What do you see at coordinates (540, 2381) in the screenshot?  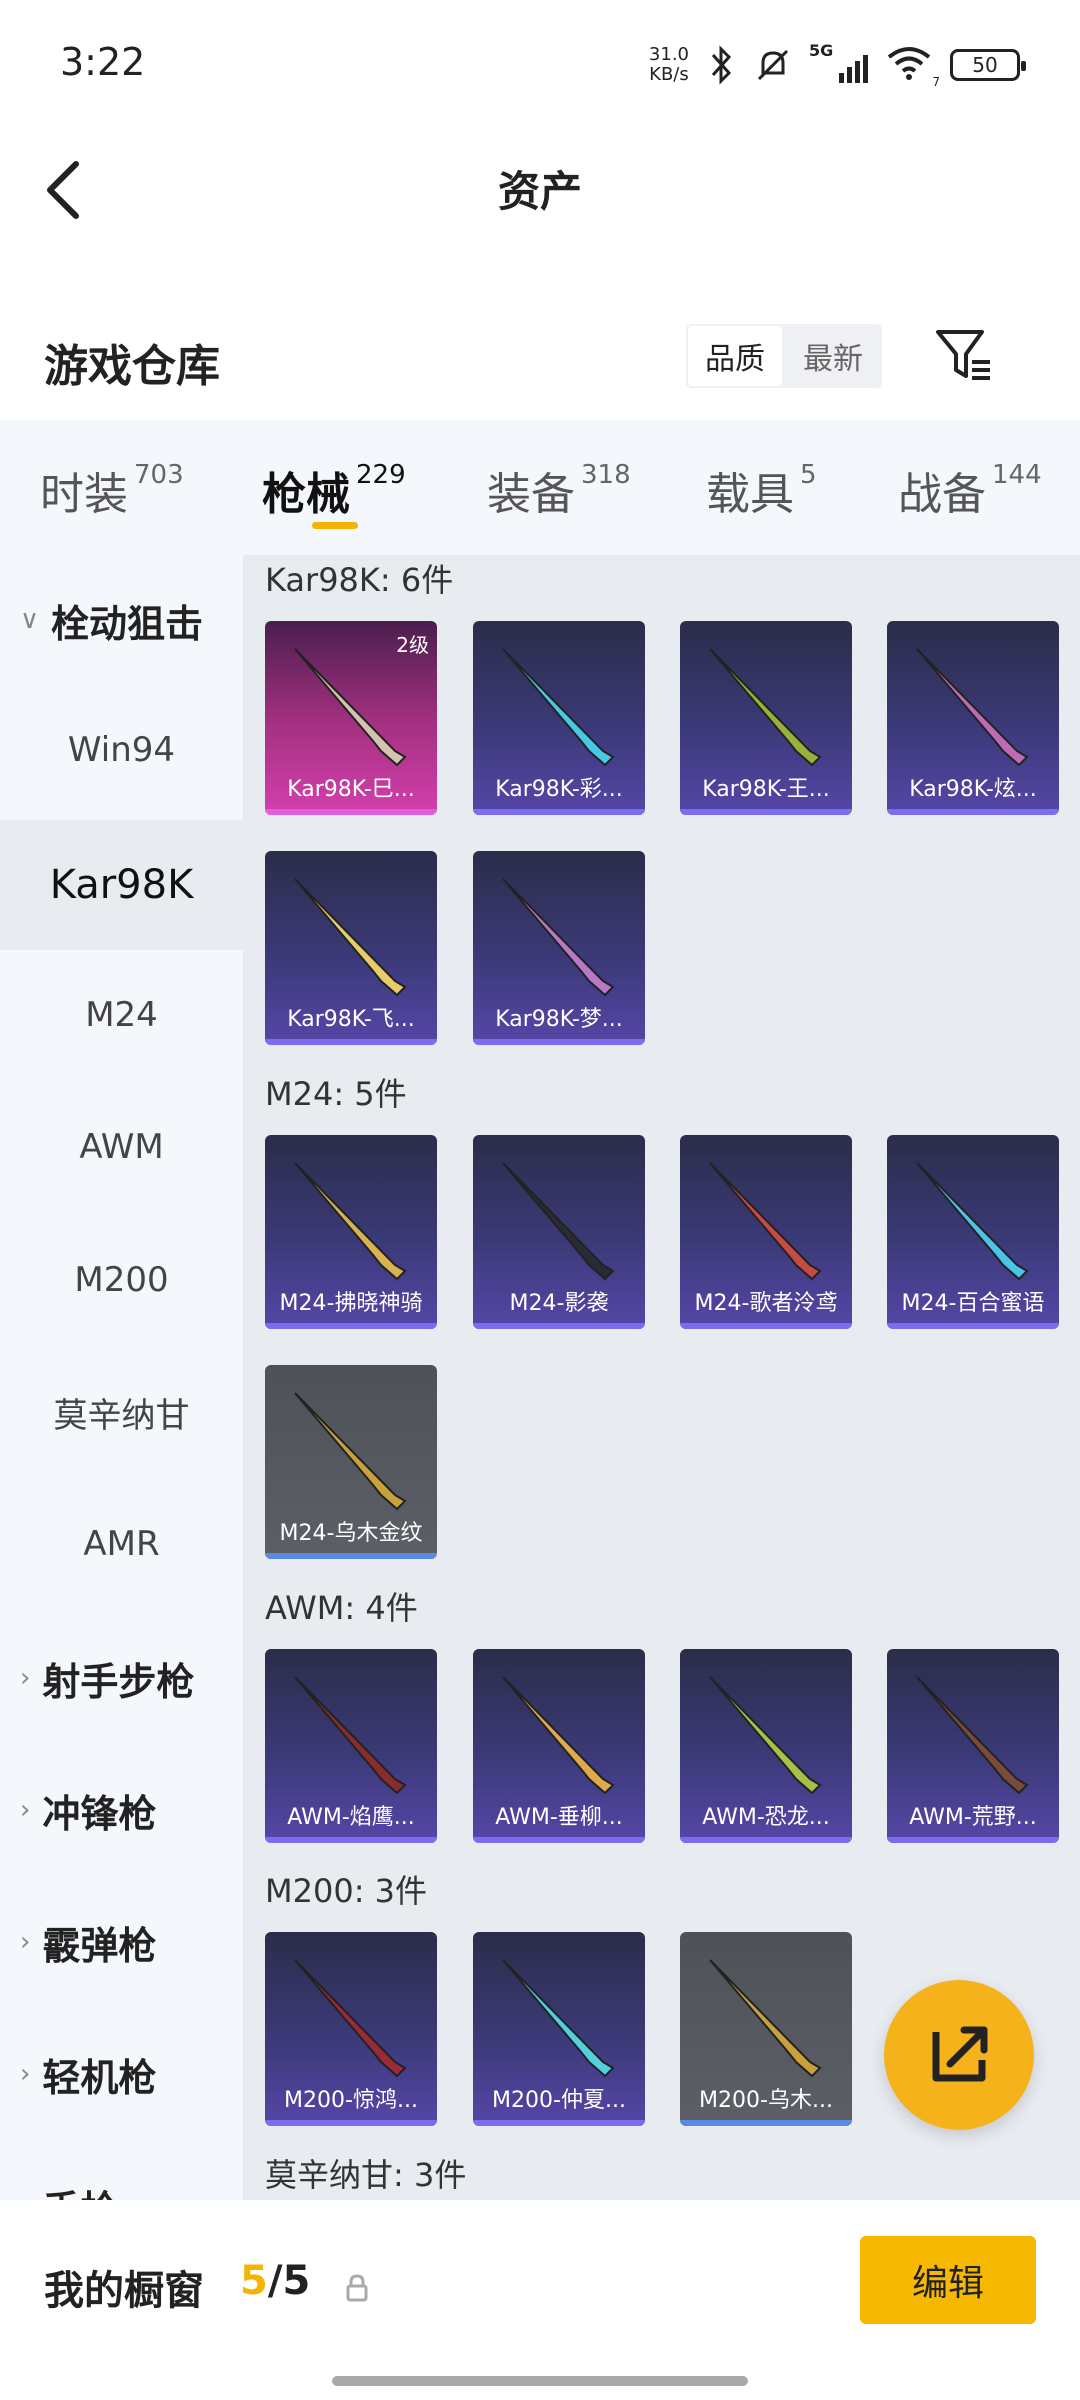 I see `gesture-nav-handle` at bounding box center [540, 2381].